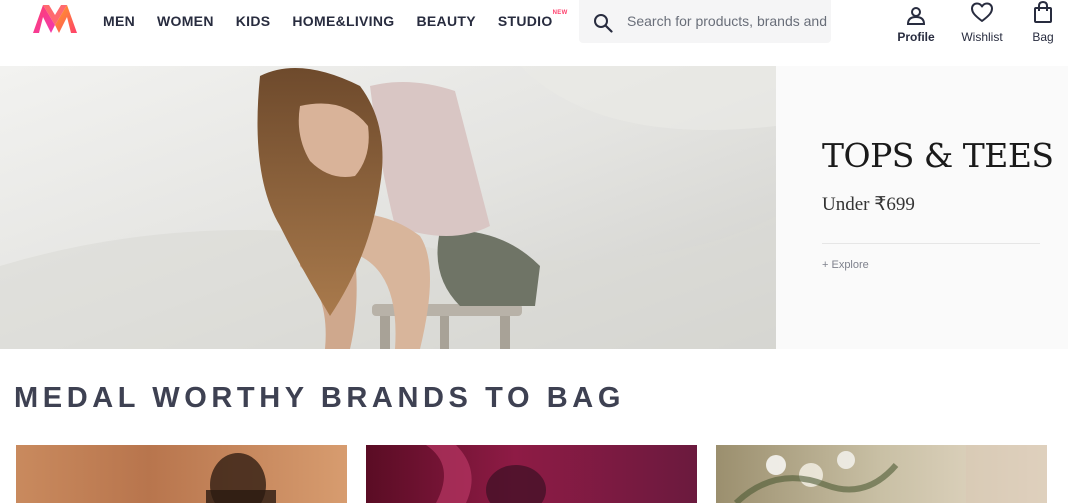 This screenshot has height=503, width=1068. Describe the element at coordinates (119, 21) in the screenshot. I see `nav-item-men: MEN` at that location.